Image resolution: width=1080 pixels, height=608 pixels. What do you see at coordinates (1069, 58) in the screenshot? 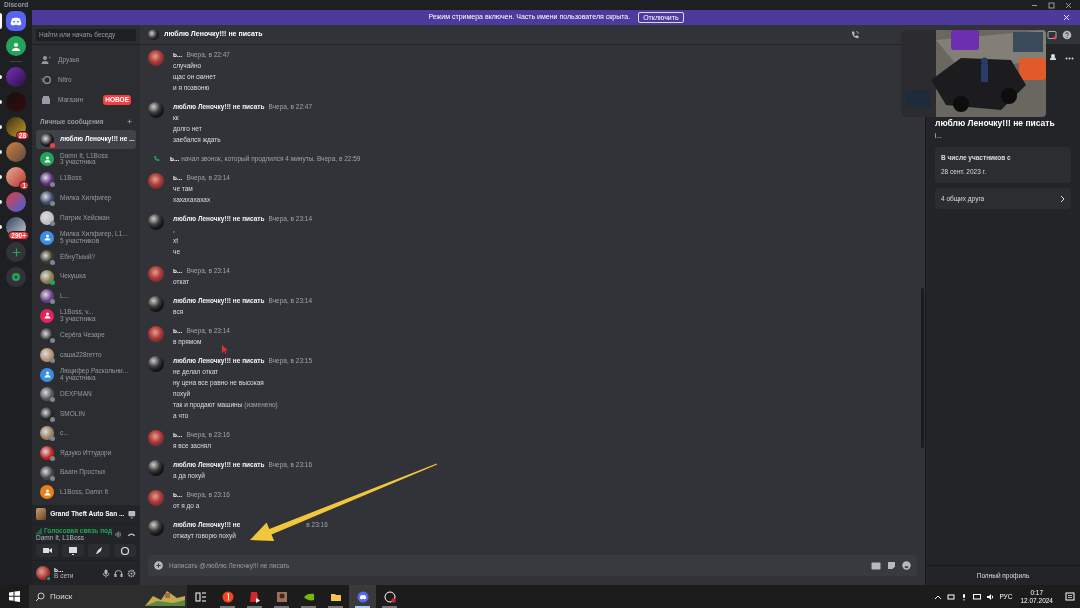
I see `more-icon` at bounding box center [1069, 58].